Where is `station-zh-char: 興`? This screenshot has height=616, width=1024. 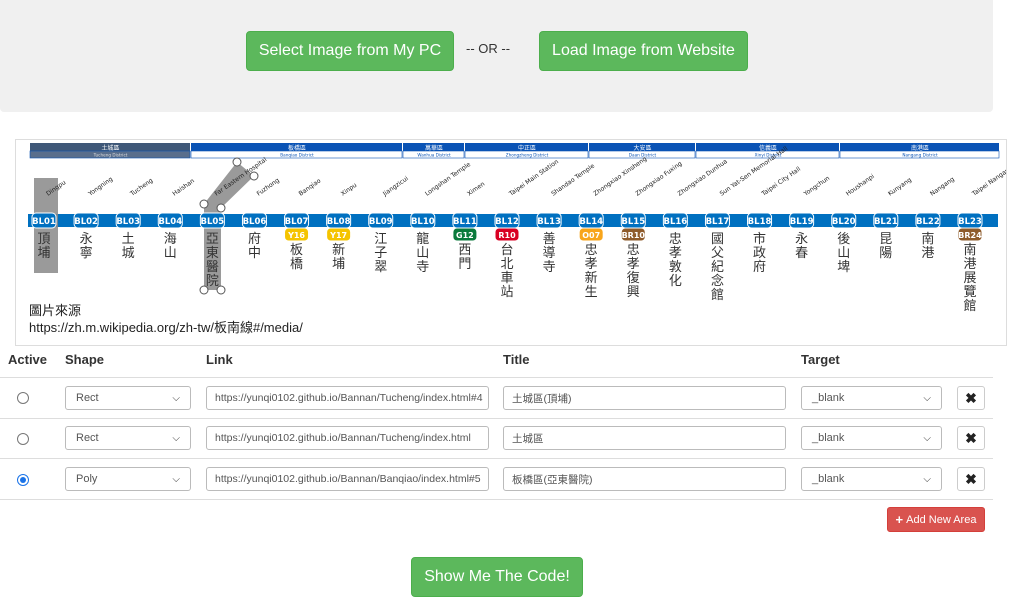
station-zh-char: 興 is located at coordinates (633, 292).